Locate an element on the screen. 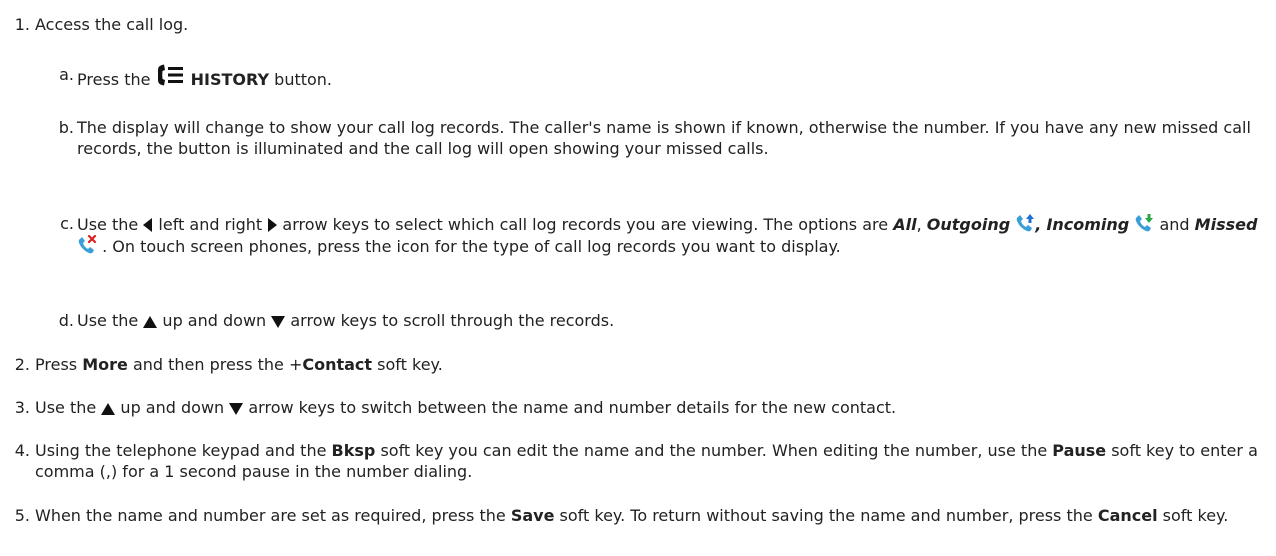 This screenshot has height=556, width=1276. history-label: HISTORY is located at coordinates (230, 79).